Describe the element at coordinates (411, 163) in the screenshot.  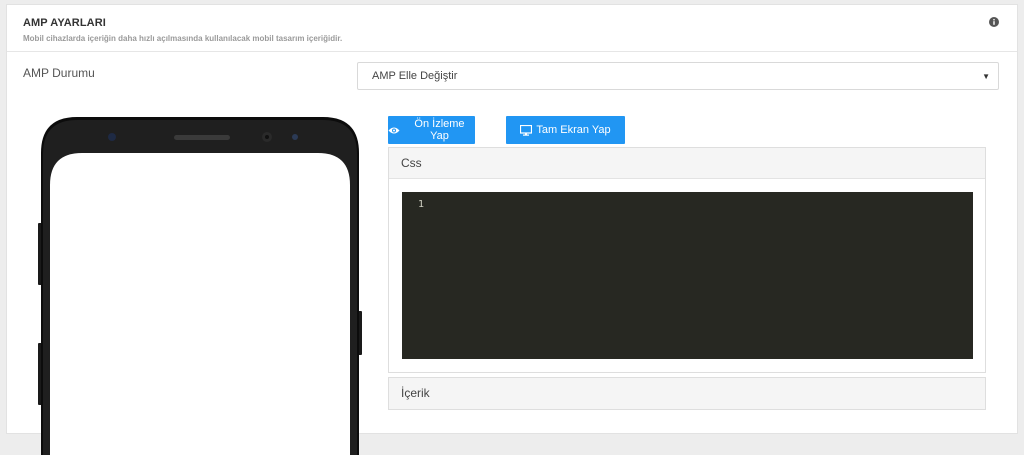
I see `css-panel-title: Css` at that location.